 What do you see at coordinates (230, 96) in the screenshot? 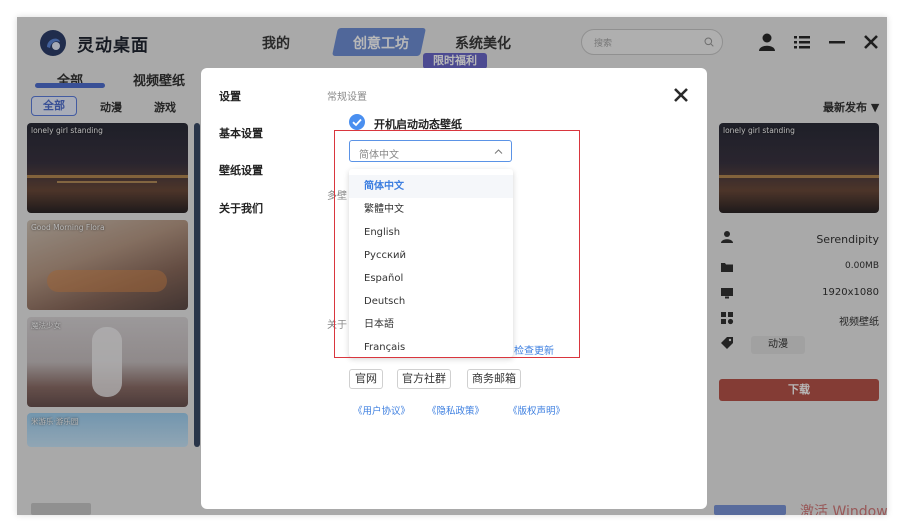
I see `settings-title: 设置` at bounding box center [230, 96].